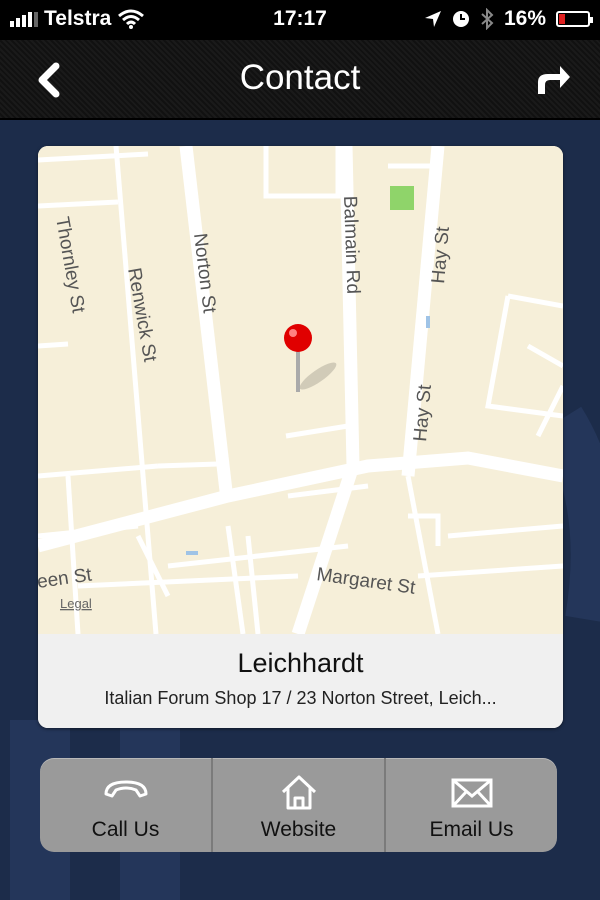  What do you see at coordinates (298, 829) in the screenshot?
I see `website-label: Website` at bounding box center [298, 829].